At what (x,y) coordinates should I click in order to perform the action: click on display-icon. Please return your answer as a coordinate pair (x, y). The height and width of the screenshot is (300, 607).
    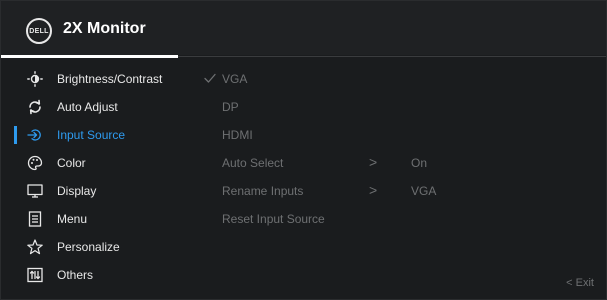
    Looking at the image, I should click on (35, 191).